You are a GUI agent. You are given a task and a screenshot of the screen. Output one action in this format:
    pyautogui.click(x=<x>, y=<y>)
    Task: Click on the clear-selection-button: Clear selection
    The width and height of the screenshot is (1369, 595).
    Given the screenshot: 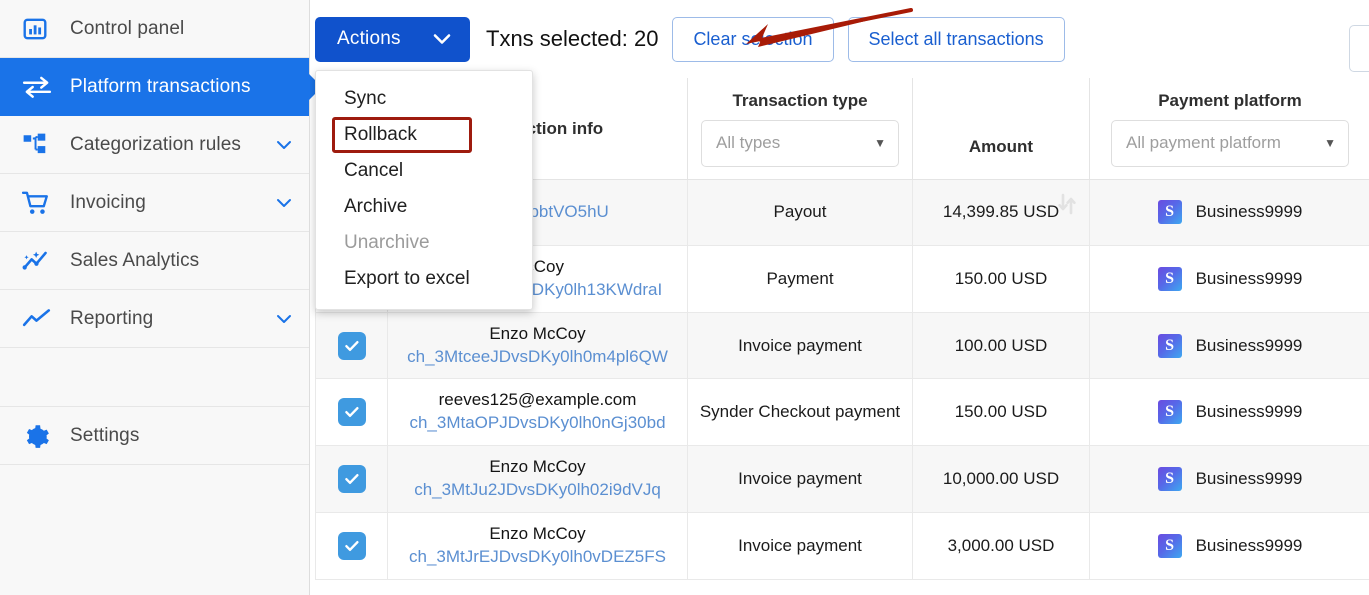 What is the action you would take?
    pyautogui.click(x=753, y=39)
    